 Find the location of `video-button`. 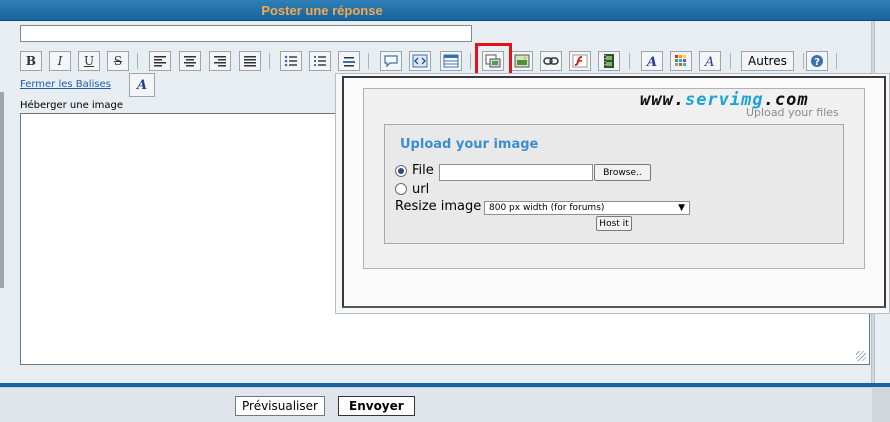

video-button is located at coordinates (609, 61).